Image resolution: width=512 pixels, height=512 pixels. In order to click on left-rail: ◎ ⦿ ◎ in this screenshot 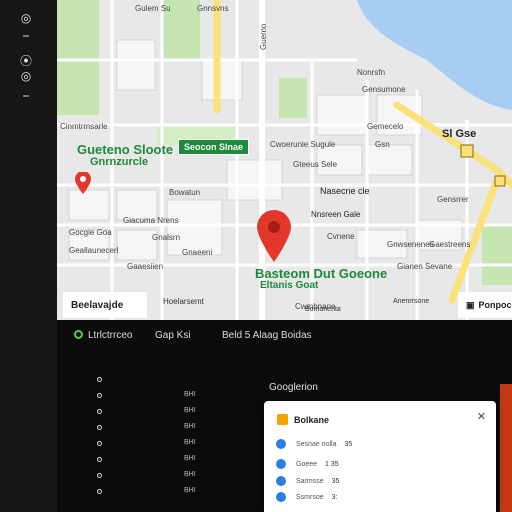, I will do `click(28, 256)`.